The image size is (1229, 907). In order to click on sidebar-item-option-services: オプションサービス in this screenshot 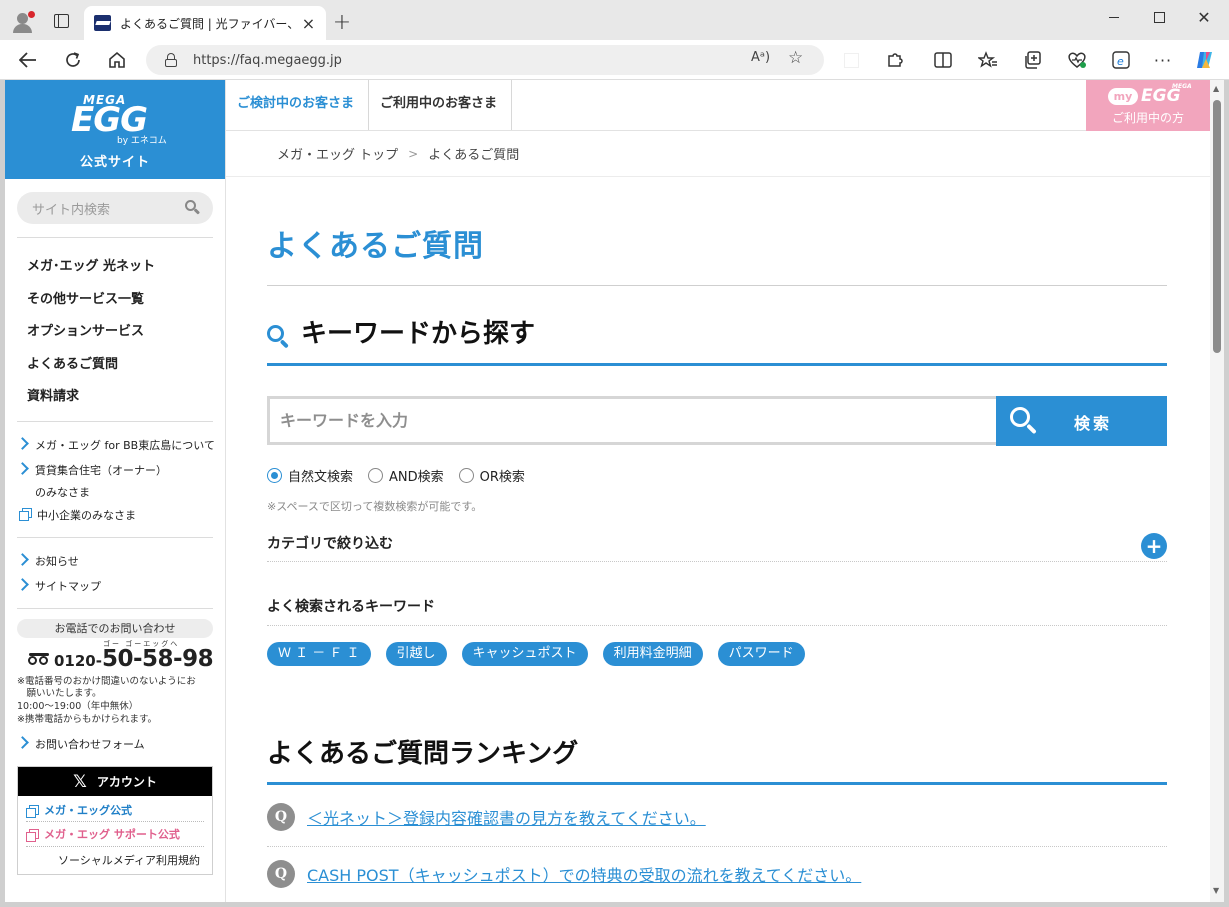, I will do `click(85, 329)`.